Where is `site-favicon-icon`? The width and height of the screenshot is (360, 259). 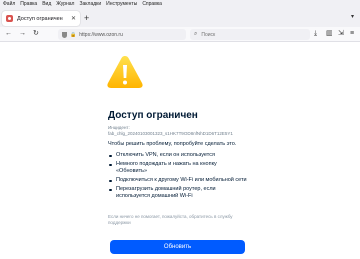 site-favicon-icon is located at coordinates (9, 18).